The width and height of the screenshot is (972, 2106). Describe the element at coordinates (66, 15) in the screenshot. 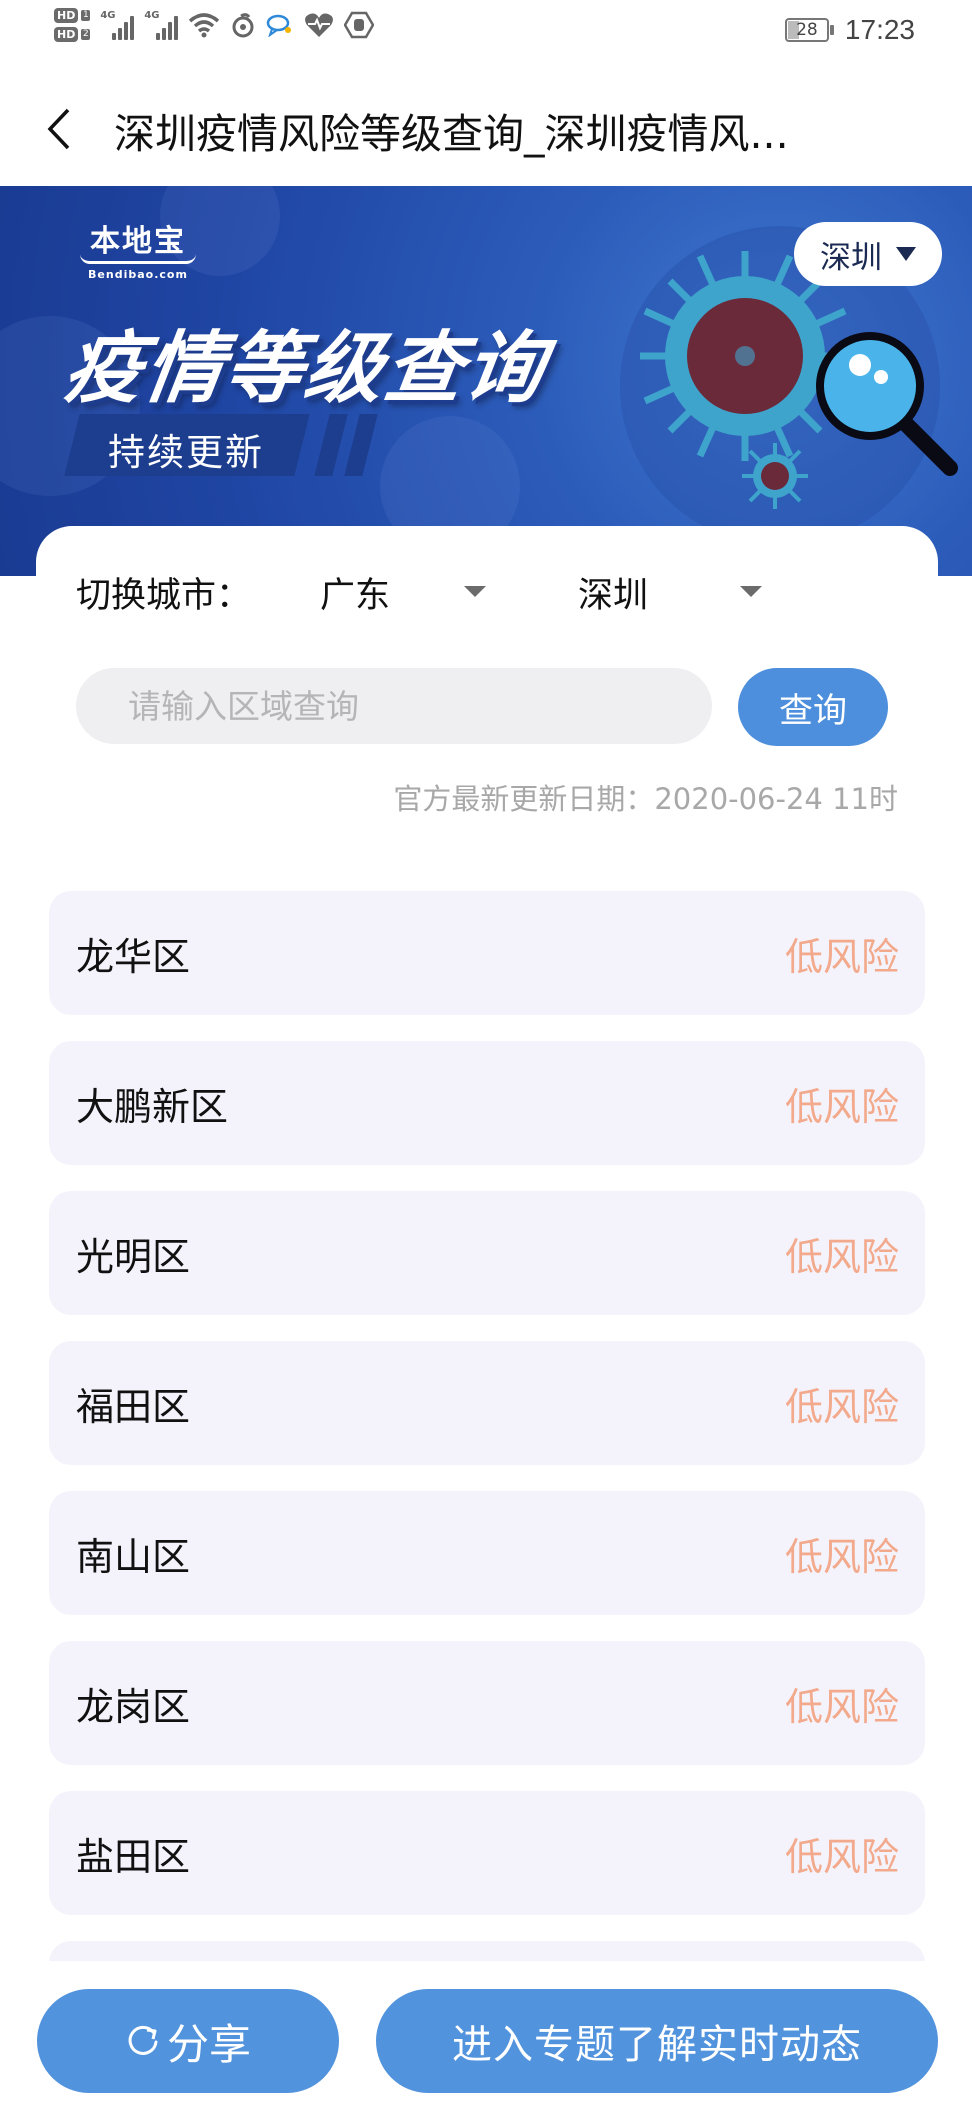

I see `hd1-icon: HD` at that location.